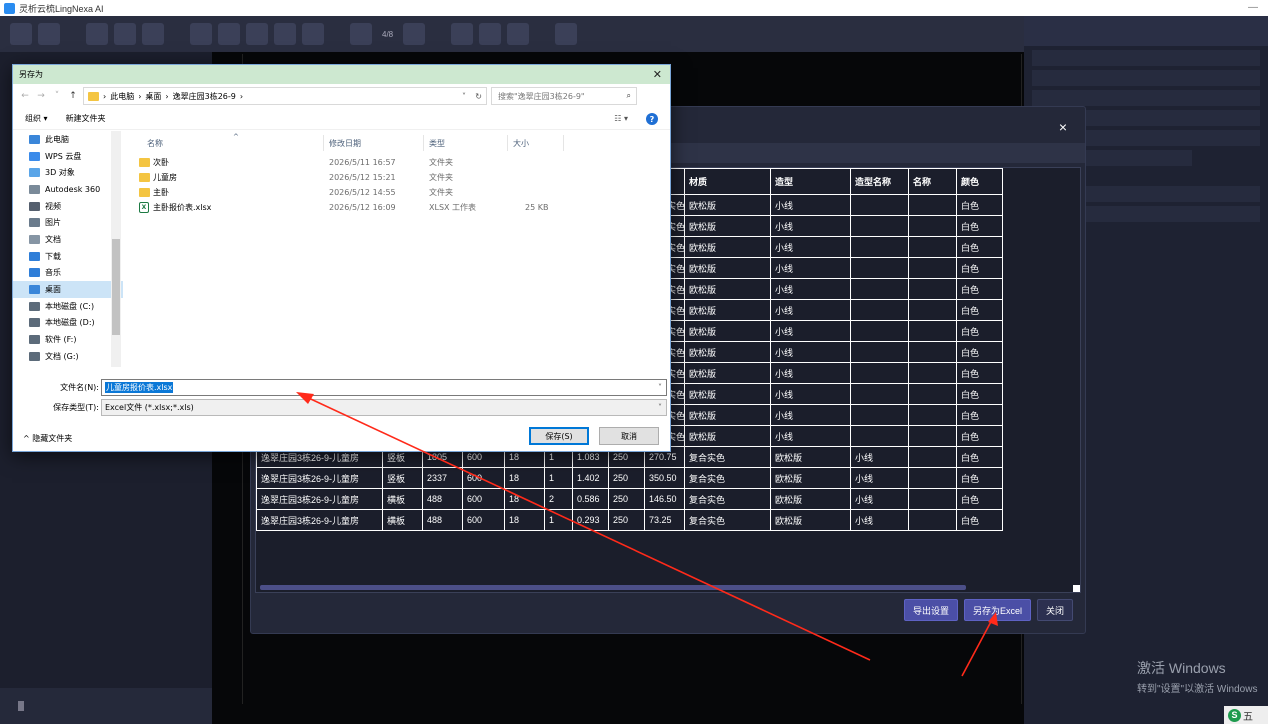  I want to click on save-as-excel-button: 另存为Excel, so click(997, 610).